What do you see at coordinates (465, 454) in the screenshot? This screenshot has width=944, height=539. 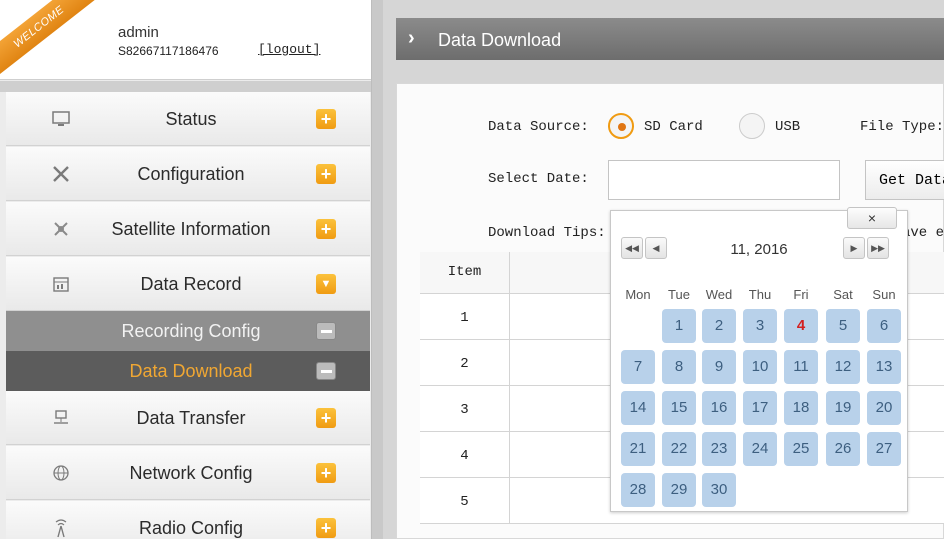 I see `row-item: 4` at bounding box center [465, 454].